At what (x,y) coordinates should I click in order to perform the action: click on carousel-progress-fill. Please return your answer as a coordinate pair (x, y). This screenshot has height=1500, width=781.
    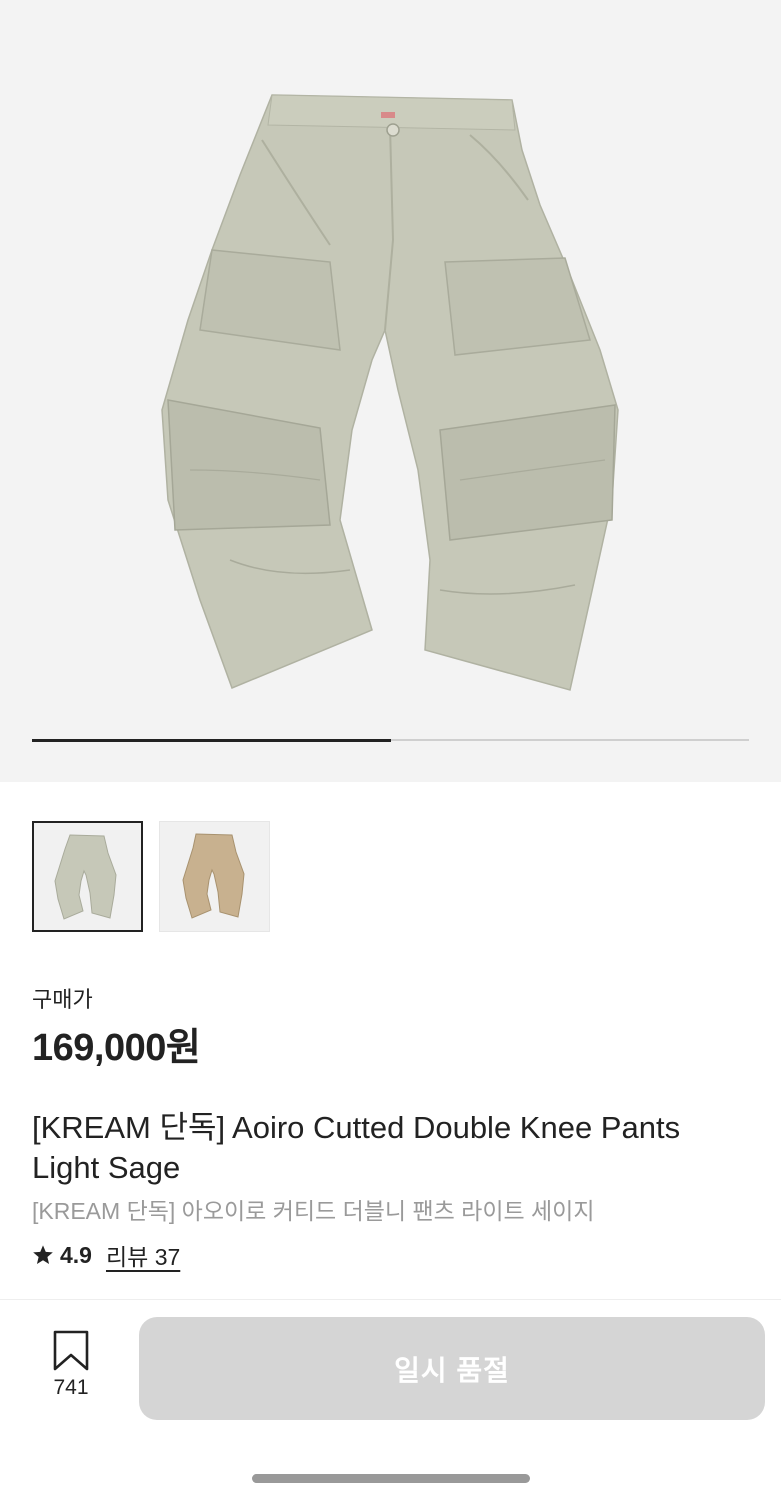
    Looking at the image, I should click on (211, 740).